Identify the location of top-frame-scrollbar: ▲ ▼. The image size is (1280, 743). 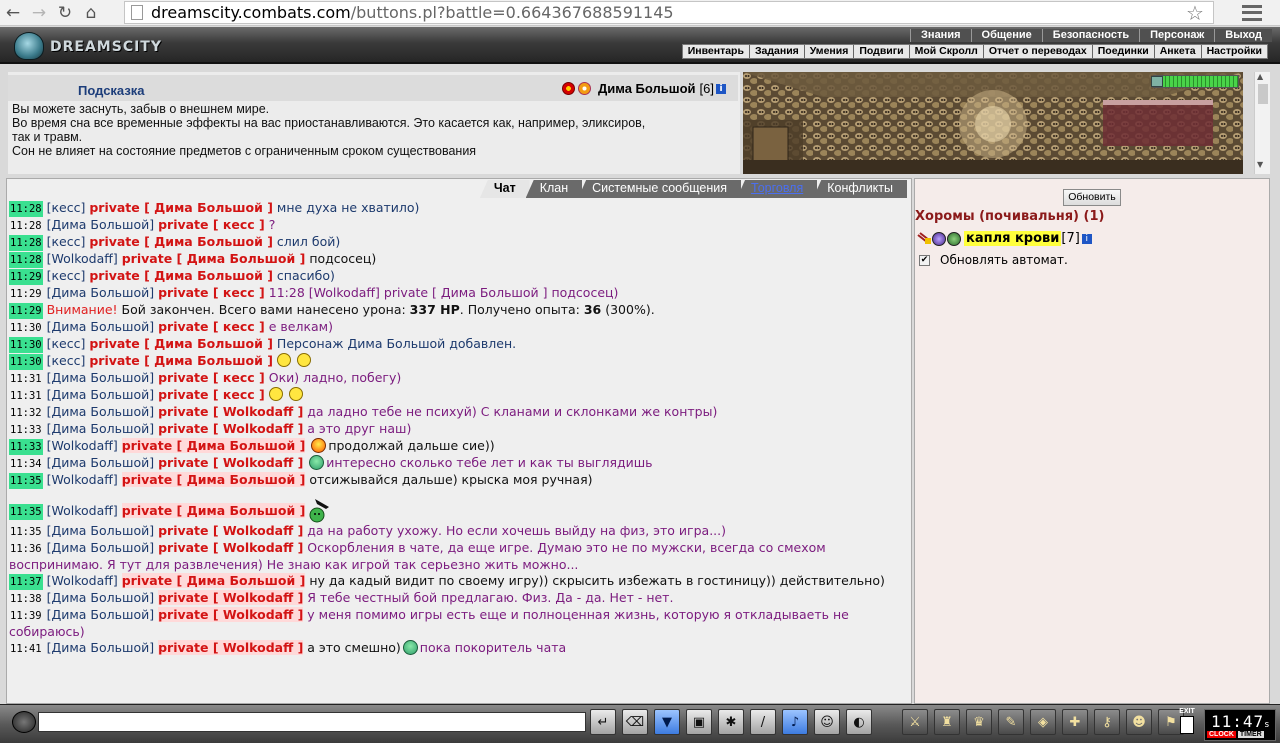
(1262, 123).